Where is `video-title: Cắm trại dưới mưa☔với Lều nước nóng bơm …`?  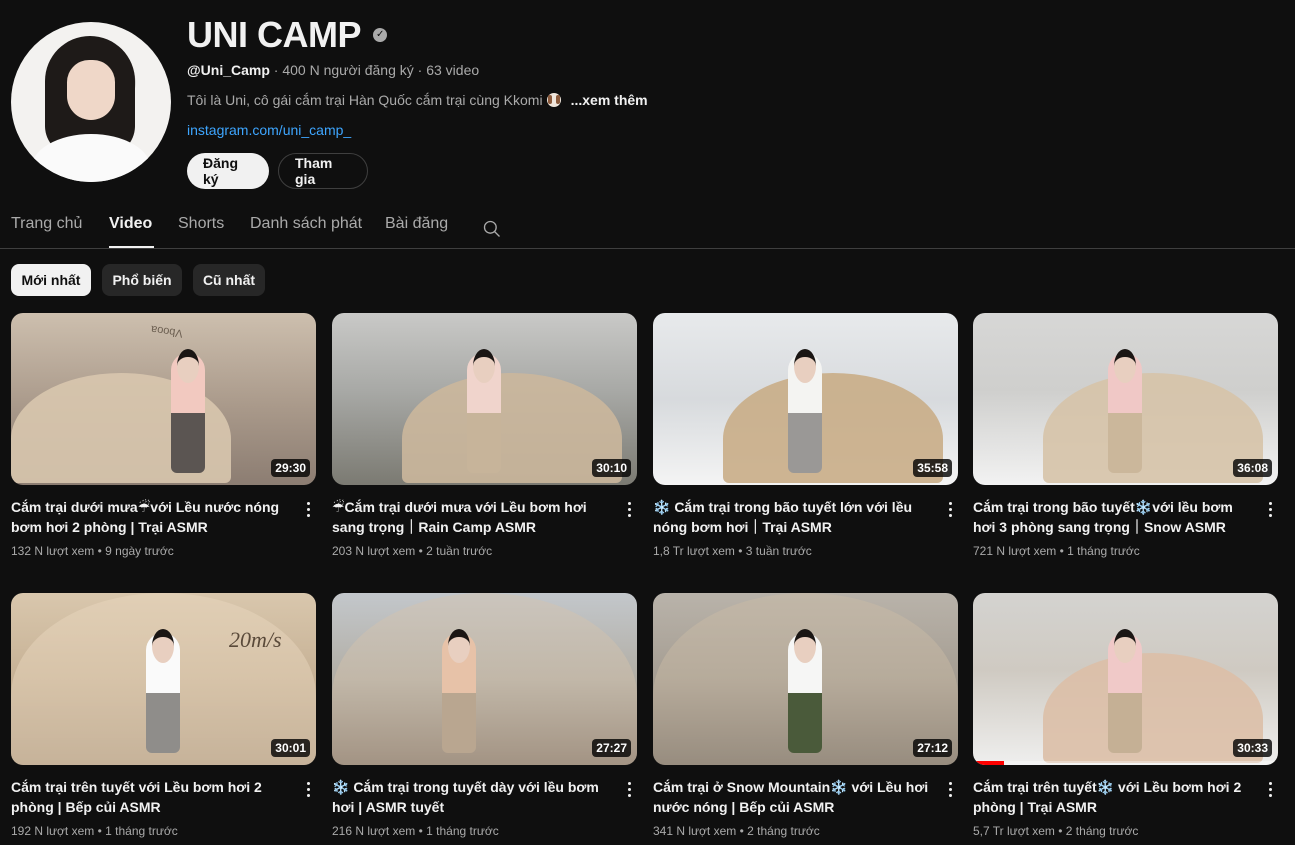 video-title: Cắm trại dưới mưa☔với Lều nước nóng bơm … is located at coordinates (153, 517).